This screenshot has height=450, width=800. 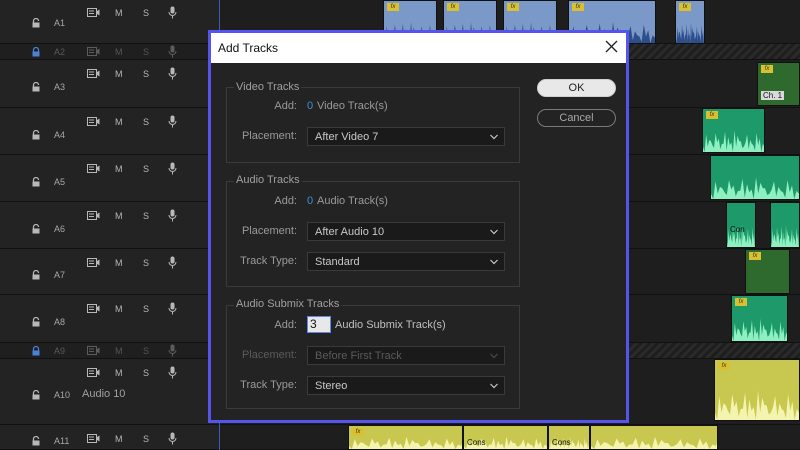 I want to click on submix-add-label: Add:, so click(x=285, y=325).